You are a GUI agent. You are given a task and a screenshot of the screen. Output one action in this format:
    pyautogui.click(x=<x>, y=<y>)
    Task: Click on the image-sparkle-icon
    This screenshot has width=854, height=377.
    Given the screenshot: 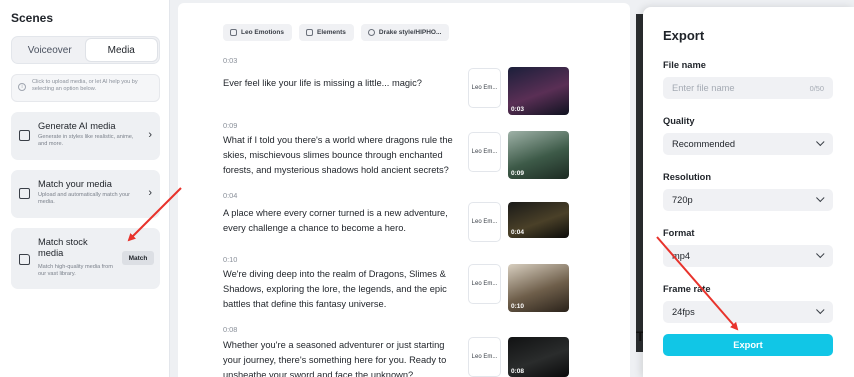 What is the action you would take?
    pyautogui.click(x=24, y=135)
    